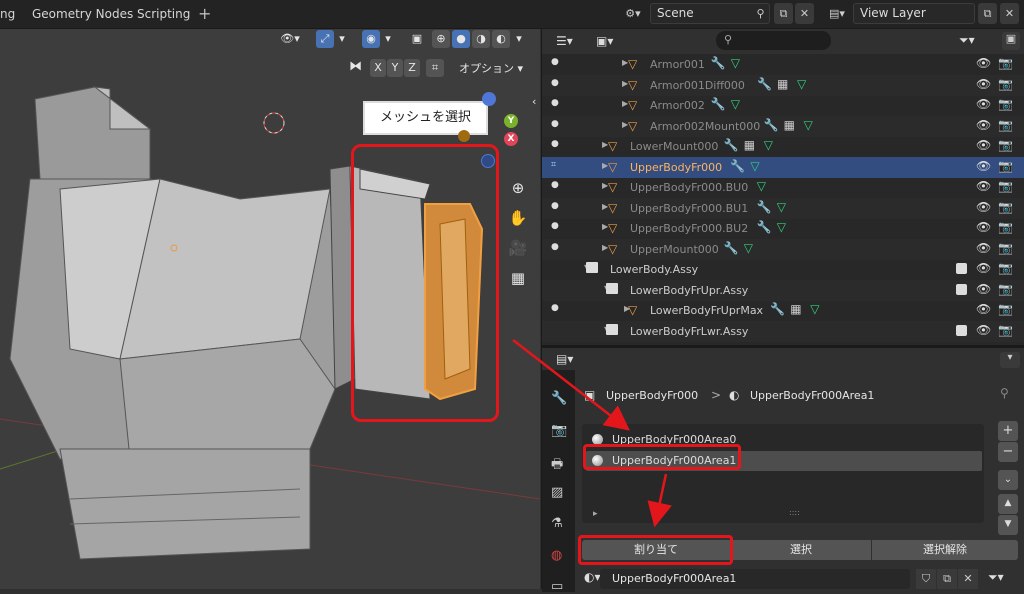 Image resolution: width=1024 pixels, height=594 pixels. What do you see at coordinates (342, 39) in the screenshot?
I see `gizmo-dropdown-icon: ▾` at bounding box center [342, 39].